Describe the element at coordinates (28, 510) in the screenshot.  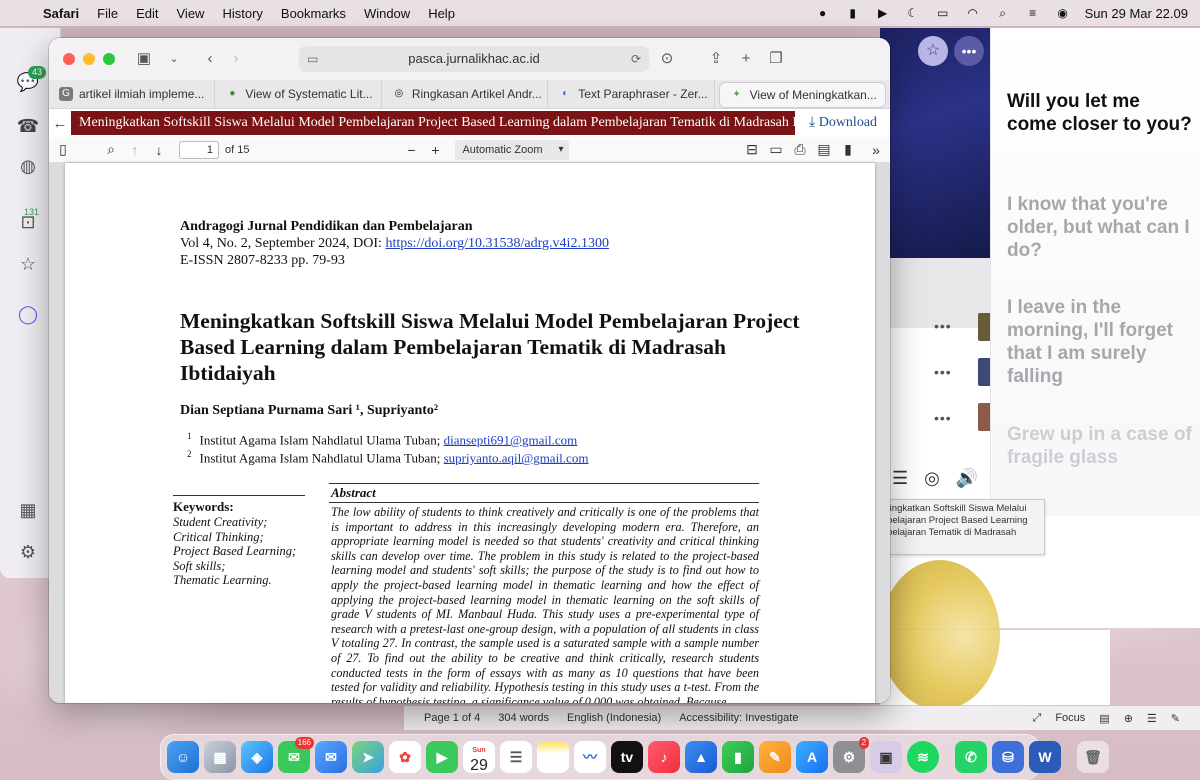
I see `media-icon: ▦` at that location.